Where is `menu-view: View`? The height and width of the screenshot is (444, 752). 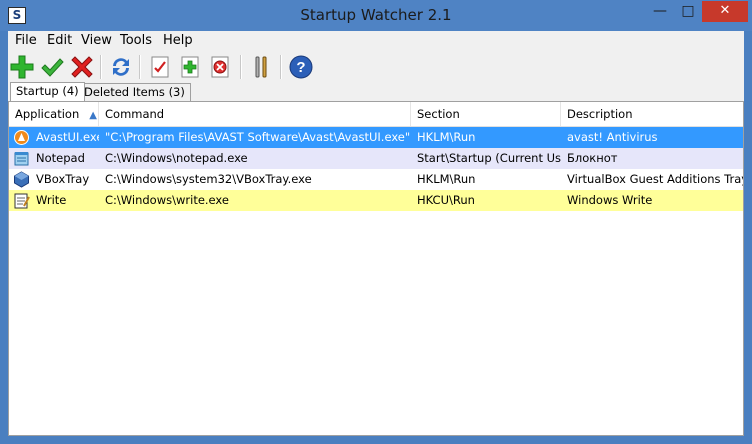
menu-view: View is located at coordinates (96, 40).